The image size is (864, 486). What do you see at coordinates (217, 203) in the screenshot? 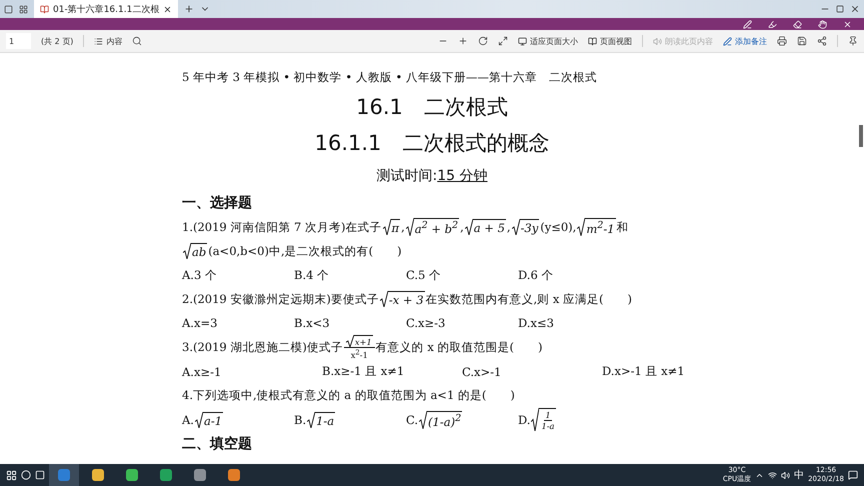
I see `section-heading: 一、选择题` at bounding box center [217, 203].